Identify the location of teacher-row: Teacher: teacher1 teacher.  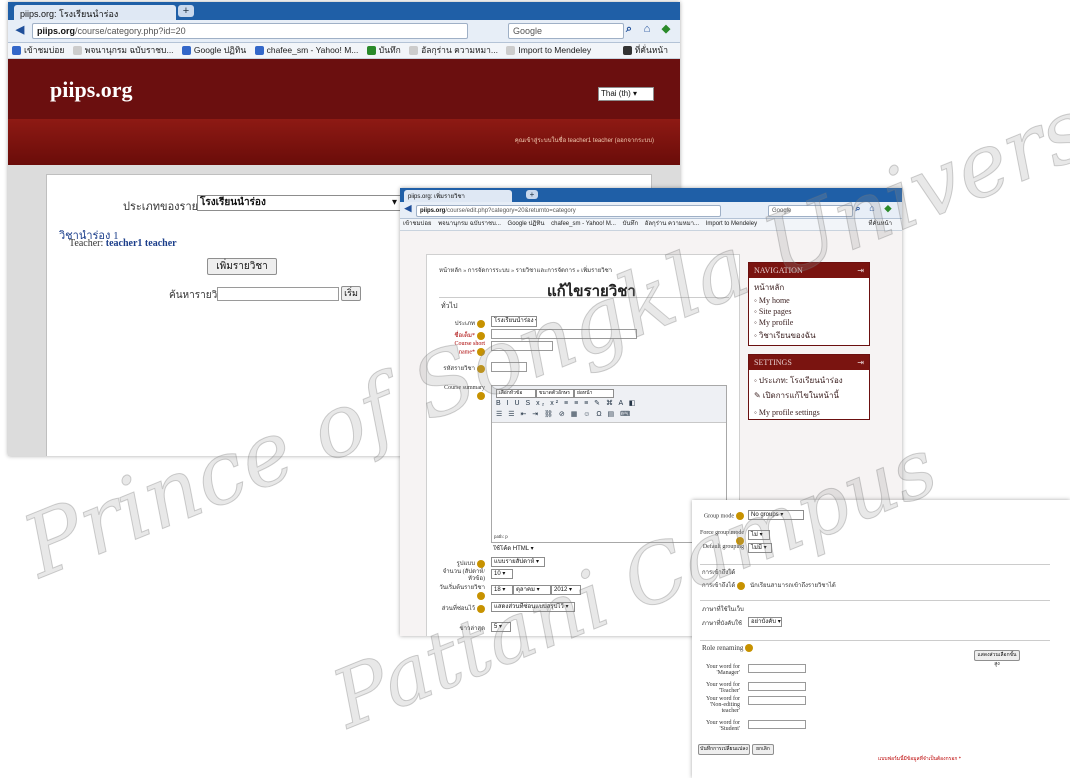
(123, 243).